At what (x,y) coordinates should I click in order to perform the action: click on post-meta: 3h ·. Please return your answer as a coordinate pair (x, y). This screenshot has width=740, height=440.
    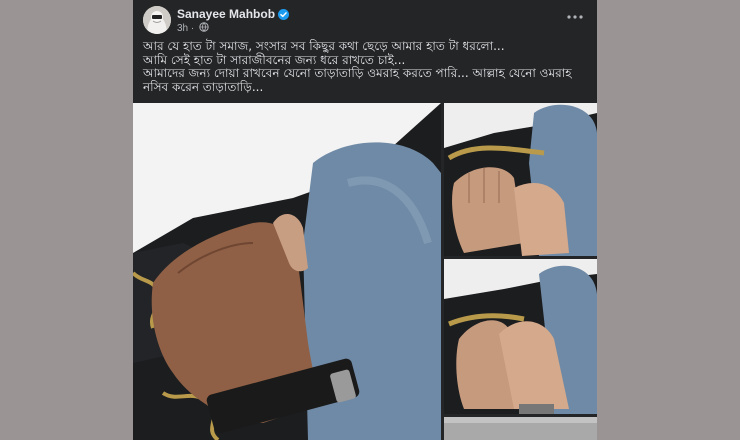
    Looking at the image, I should click on (193, 28).